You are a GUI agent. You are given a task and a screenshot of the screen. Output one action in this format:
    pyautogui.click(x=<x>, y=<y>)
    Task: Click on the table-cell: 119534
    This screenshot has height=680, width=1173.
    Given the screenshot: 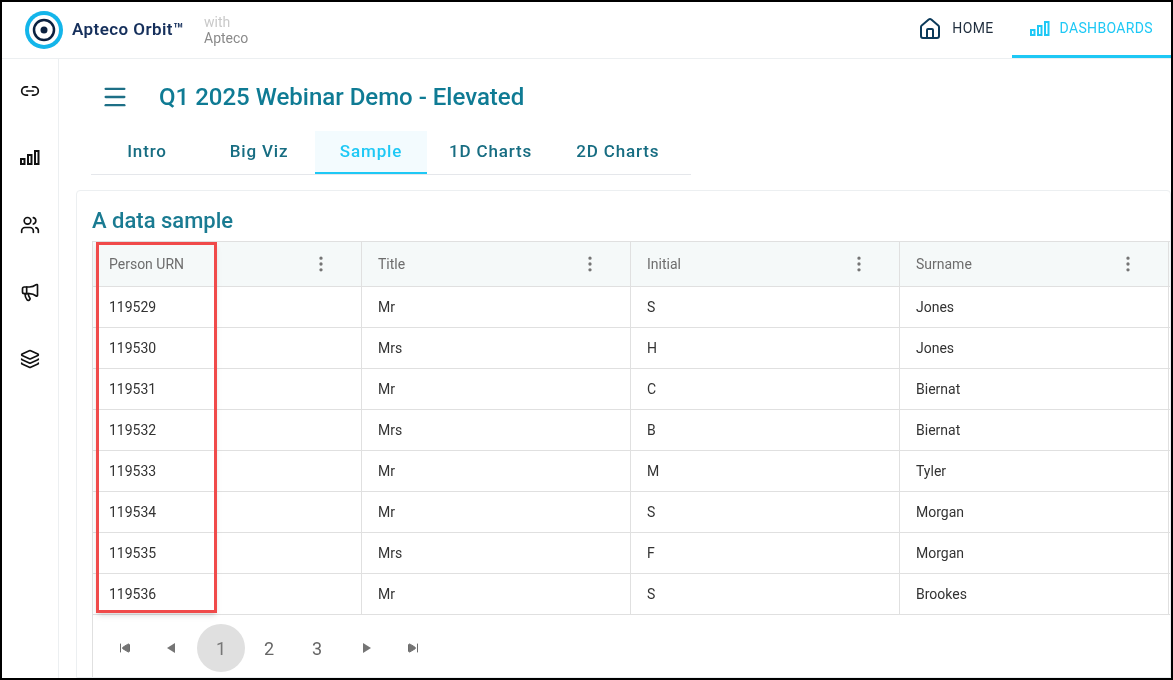 What is the action you would take?
    pyautogui.click(x=227, y=512)
    